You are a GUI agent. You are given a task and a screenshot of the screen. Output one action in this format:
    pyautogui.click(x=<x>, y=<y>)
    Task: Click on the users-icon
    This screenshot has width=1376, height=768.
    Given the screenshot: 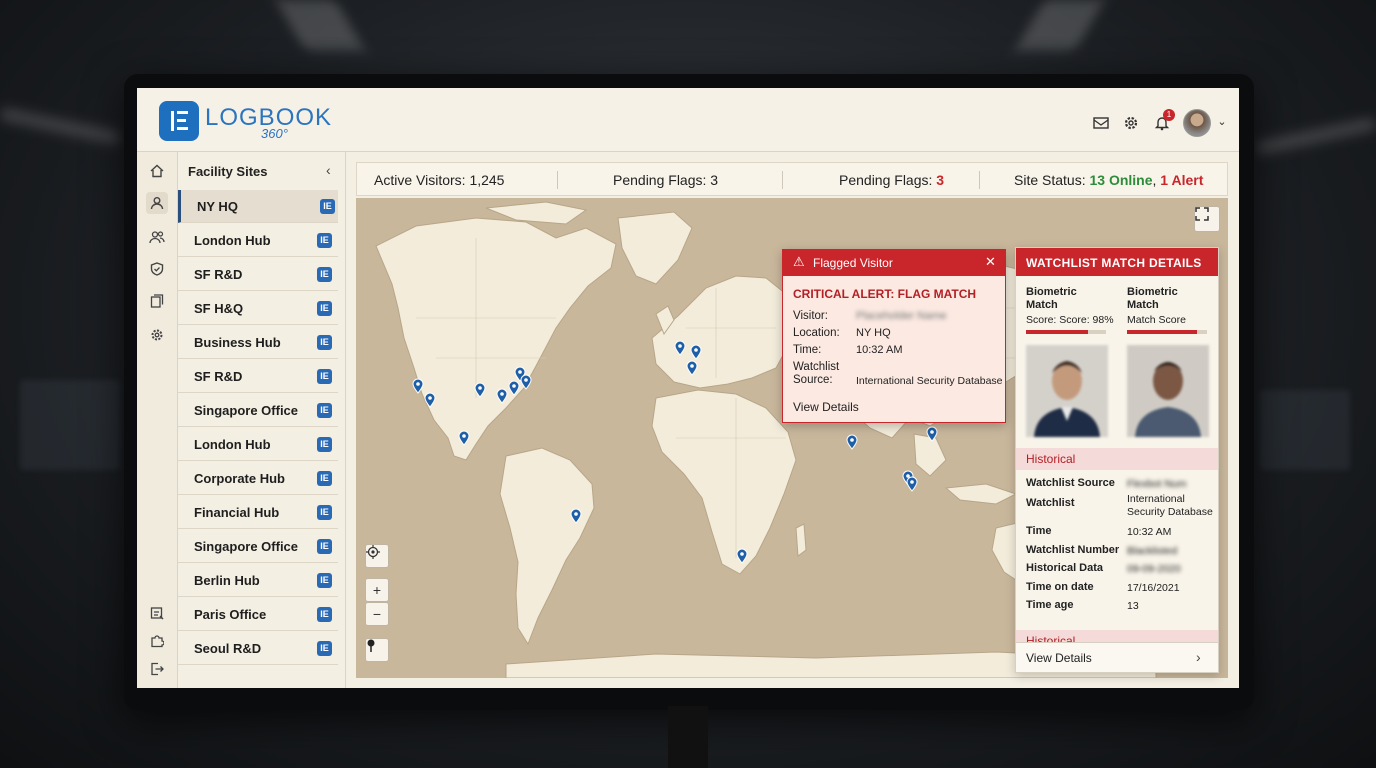 What is the action you would take?
    pyautogui.click(x=157, y=237)
    